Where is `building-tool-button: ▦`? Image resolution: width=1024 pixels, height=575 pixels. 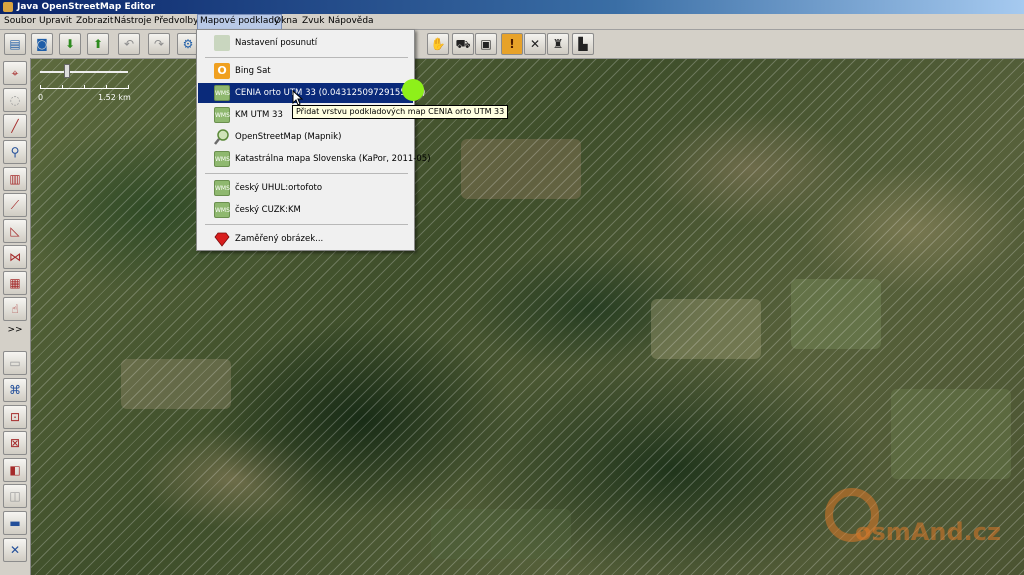 building-tool-button: ▦ is located at coordinates (15, 283).